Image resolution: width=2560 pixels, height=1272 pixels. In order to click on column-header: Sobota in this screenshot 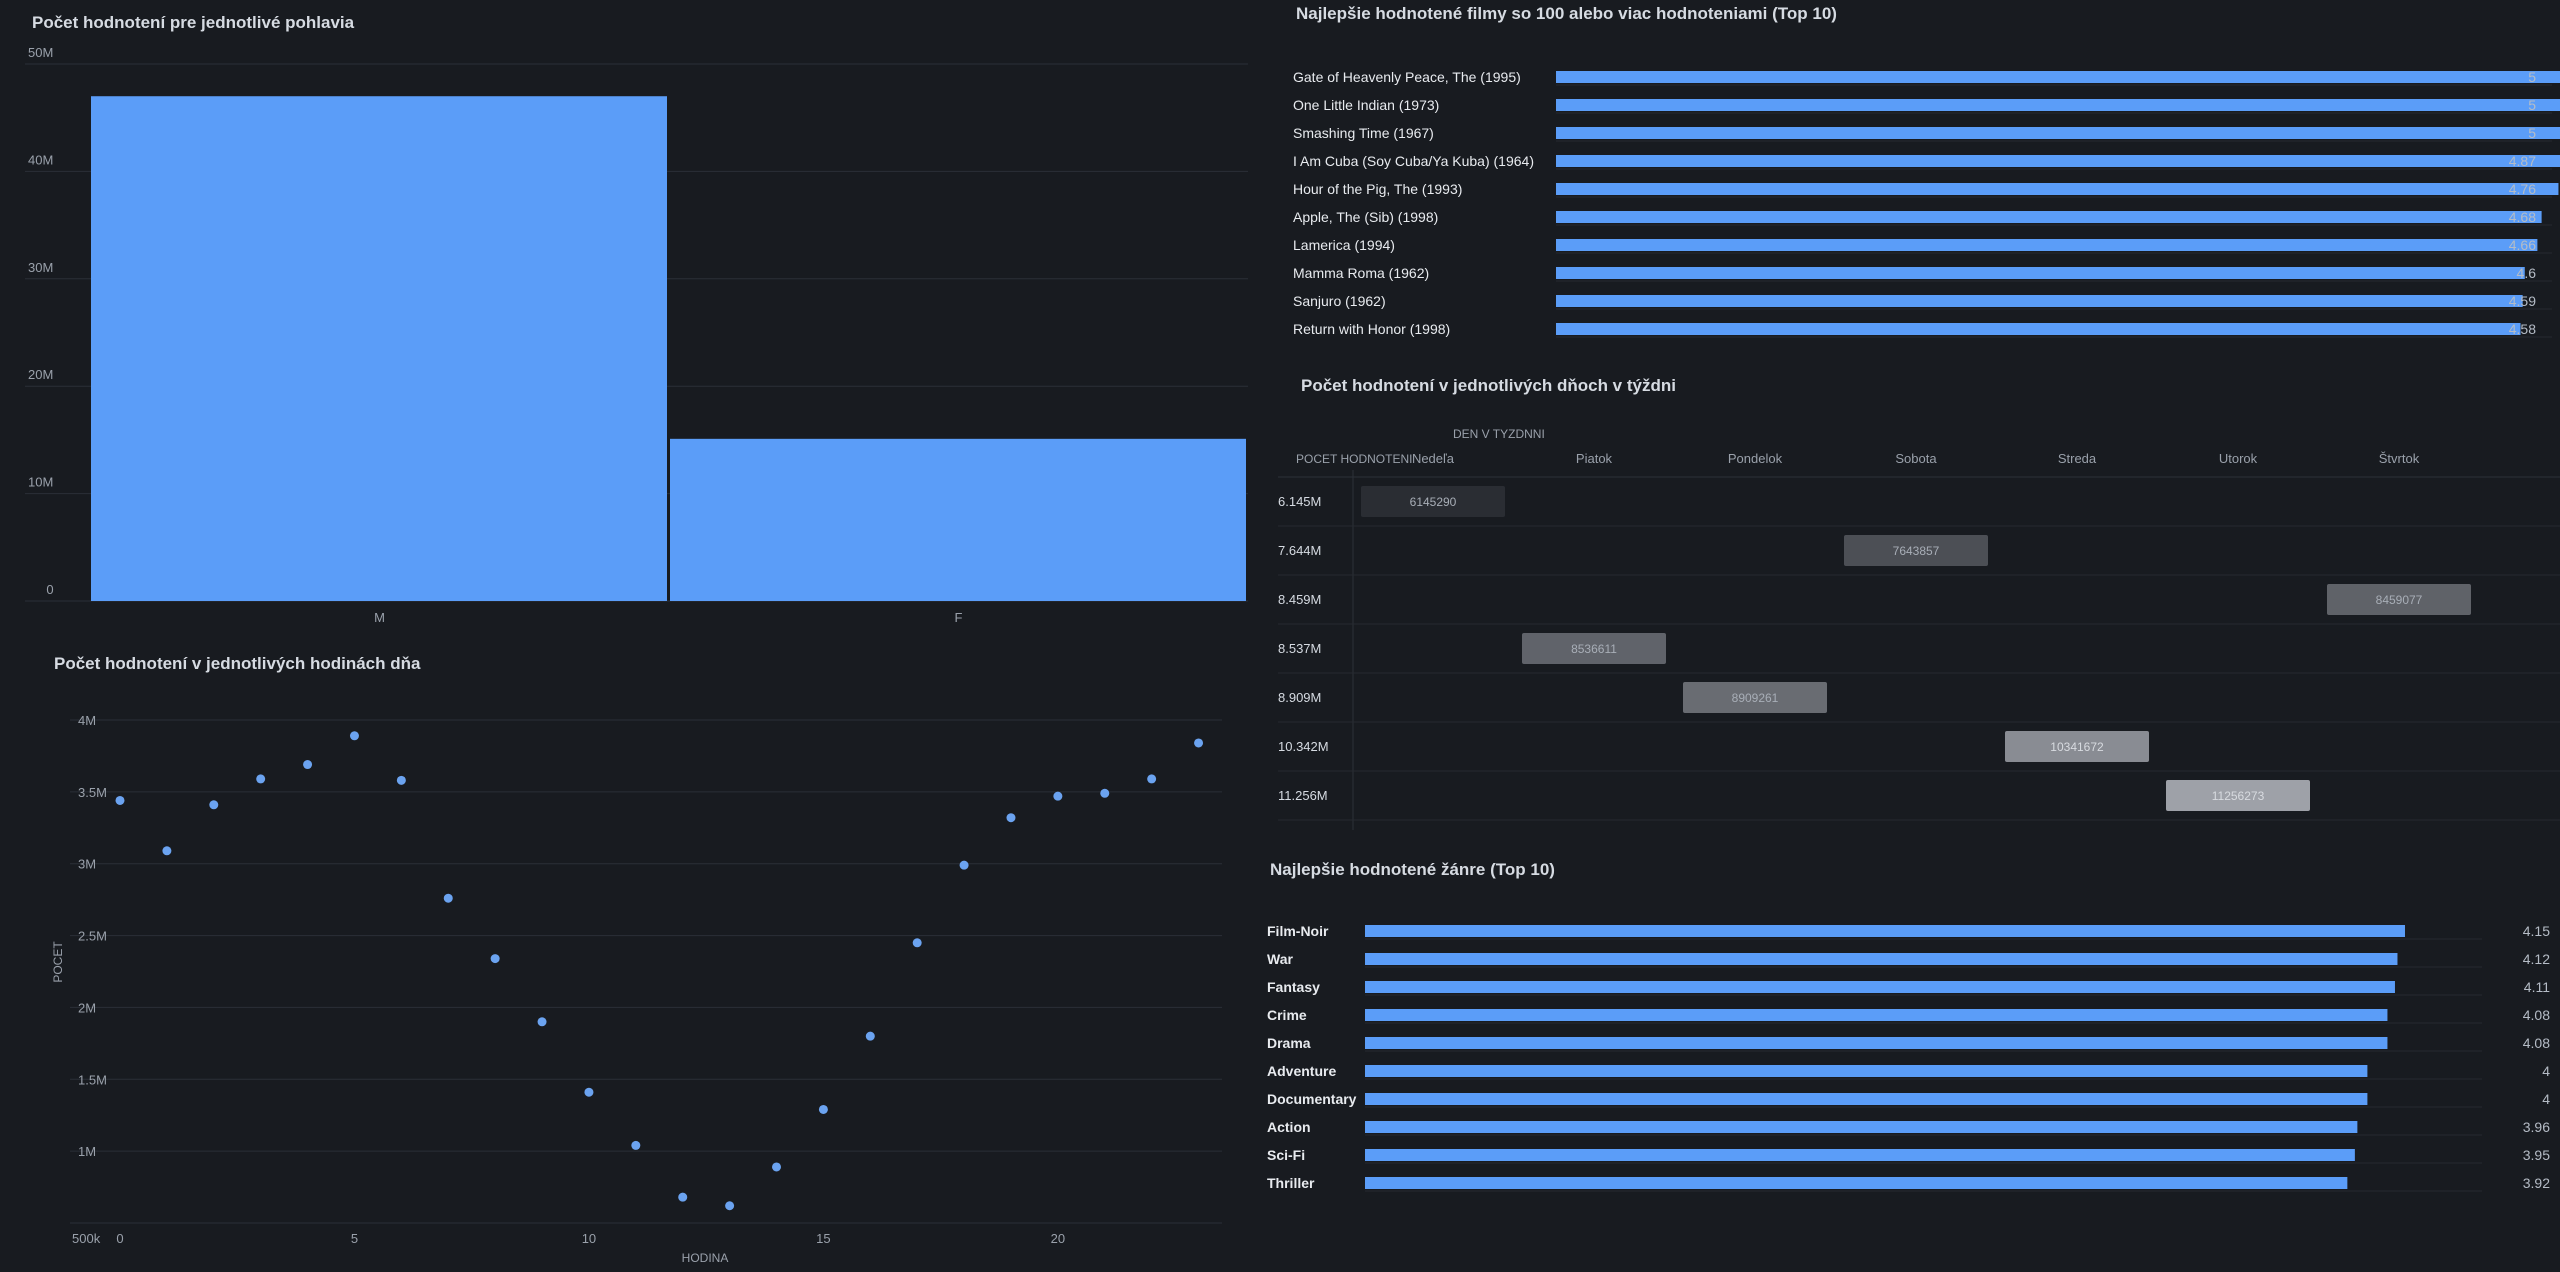, I will do `click(1916, 458)`.